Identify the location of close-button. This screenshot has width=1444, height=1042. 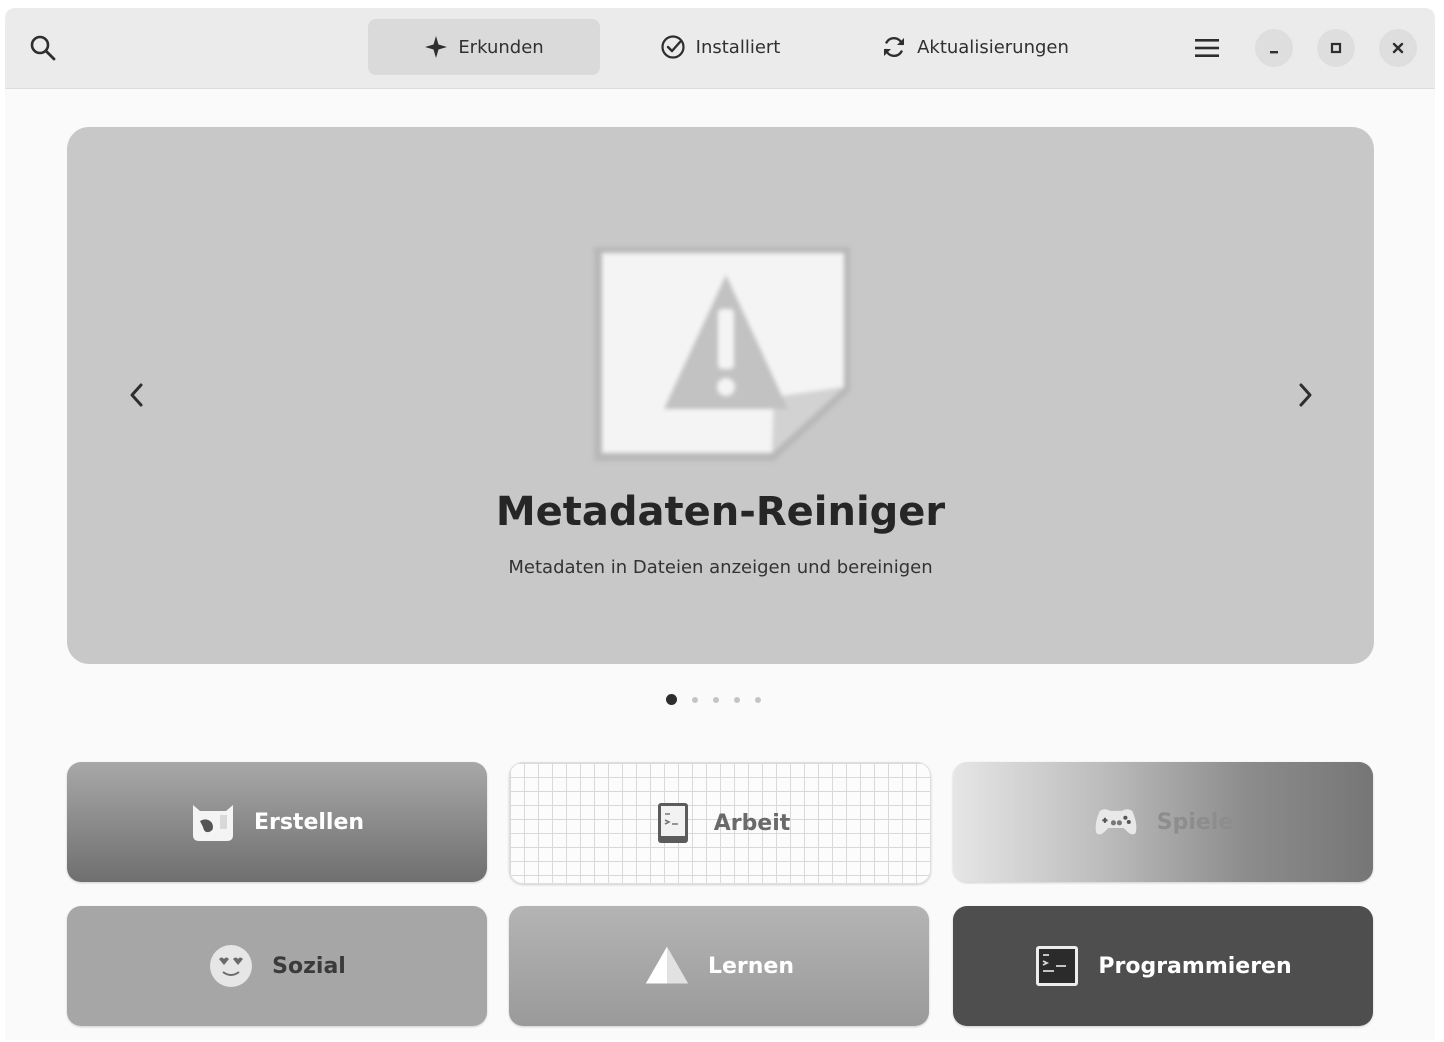
(1398, 48).